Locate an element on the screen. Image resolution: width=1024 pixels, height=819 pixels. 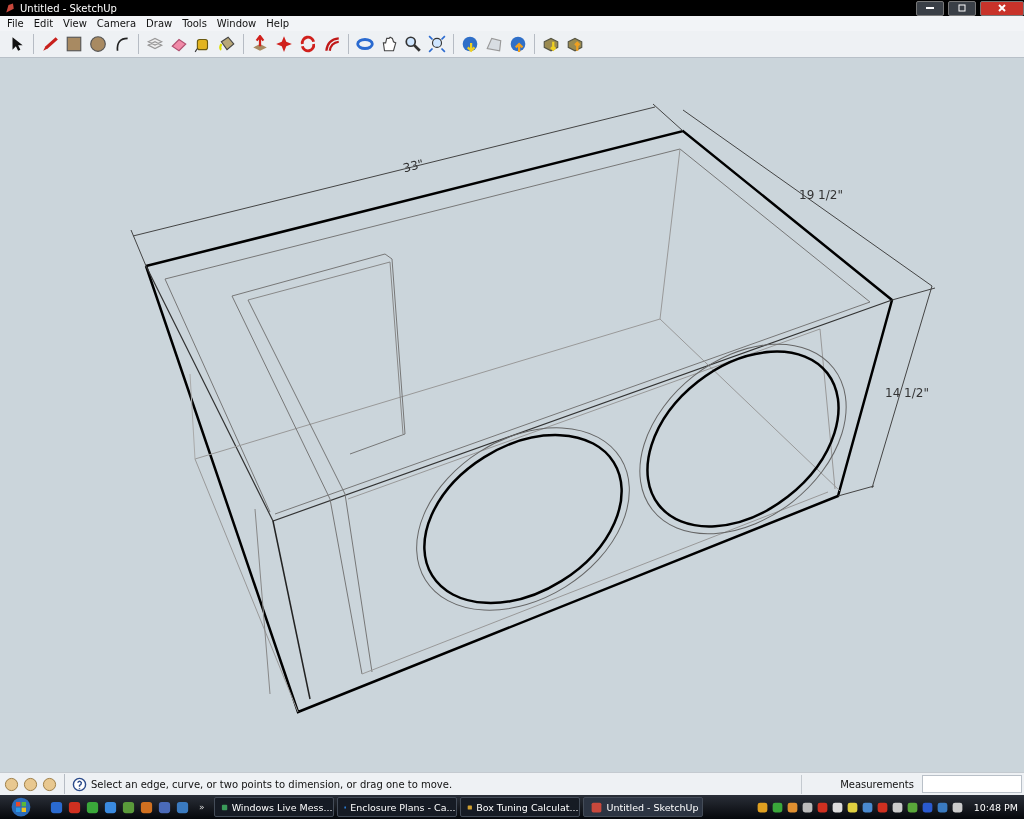
circle-icon is located at coordinates (98, 44).